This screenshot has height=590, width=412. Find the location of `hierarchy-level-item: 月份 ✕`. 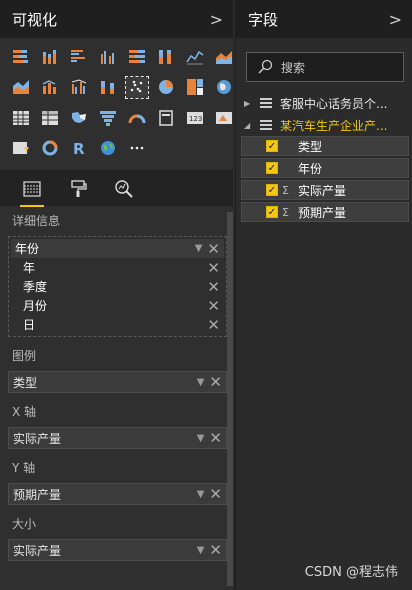

hierarchy-level-item: 月份 ✕ is located at coordinates (117, 305).